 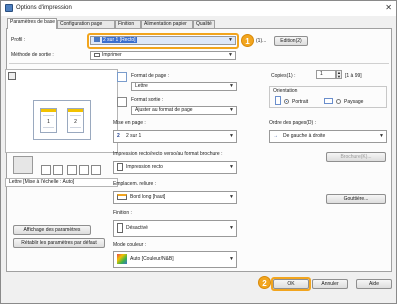 What do you see at coordinates (275, 136) in the screenshot?
I see `arrow-right-icon: →` at bounding box center [275, 136].